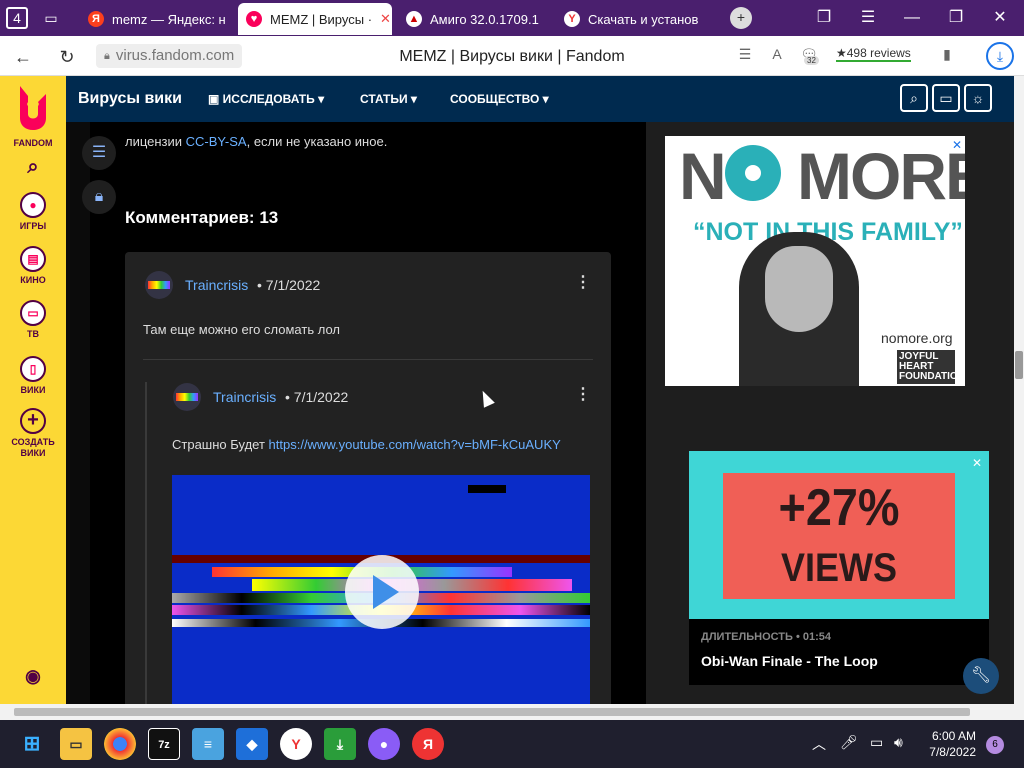  I want to click on clock: 6:00 AM 7/8/2022, so click(948, 744).